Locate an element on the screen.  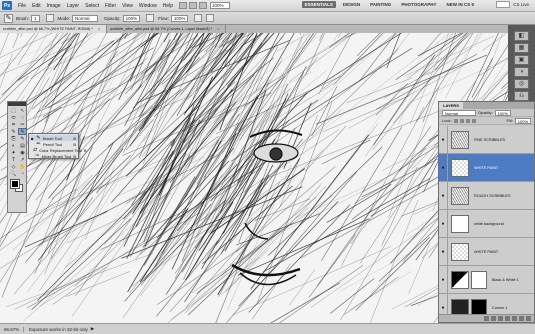
layer-mask-thumbnail is located at coordinates (479, 279).